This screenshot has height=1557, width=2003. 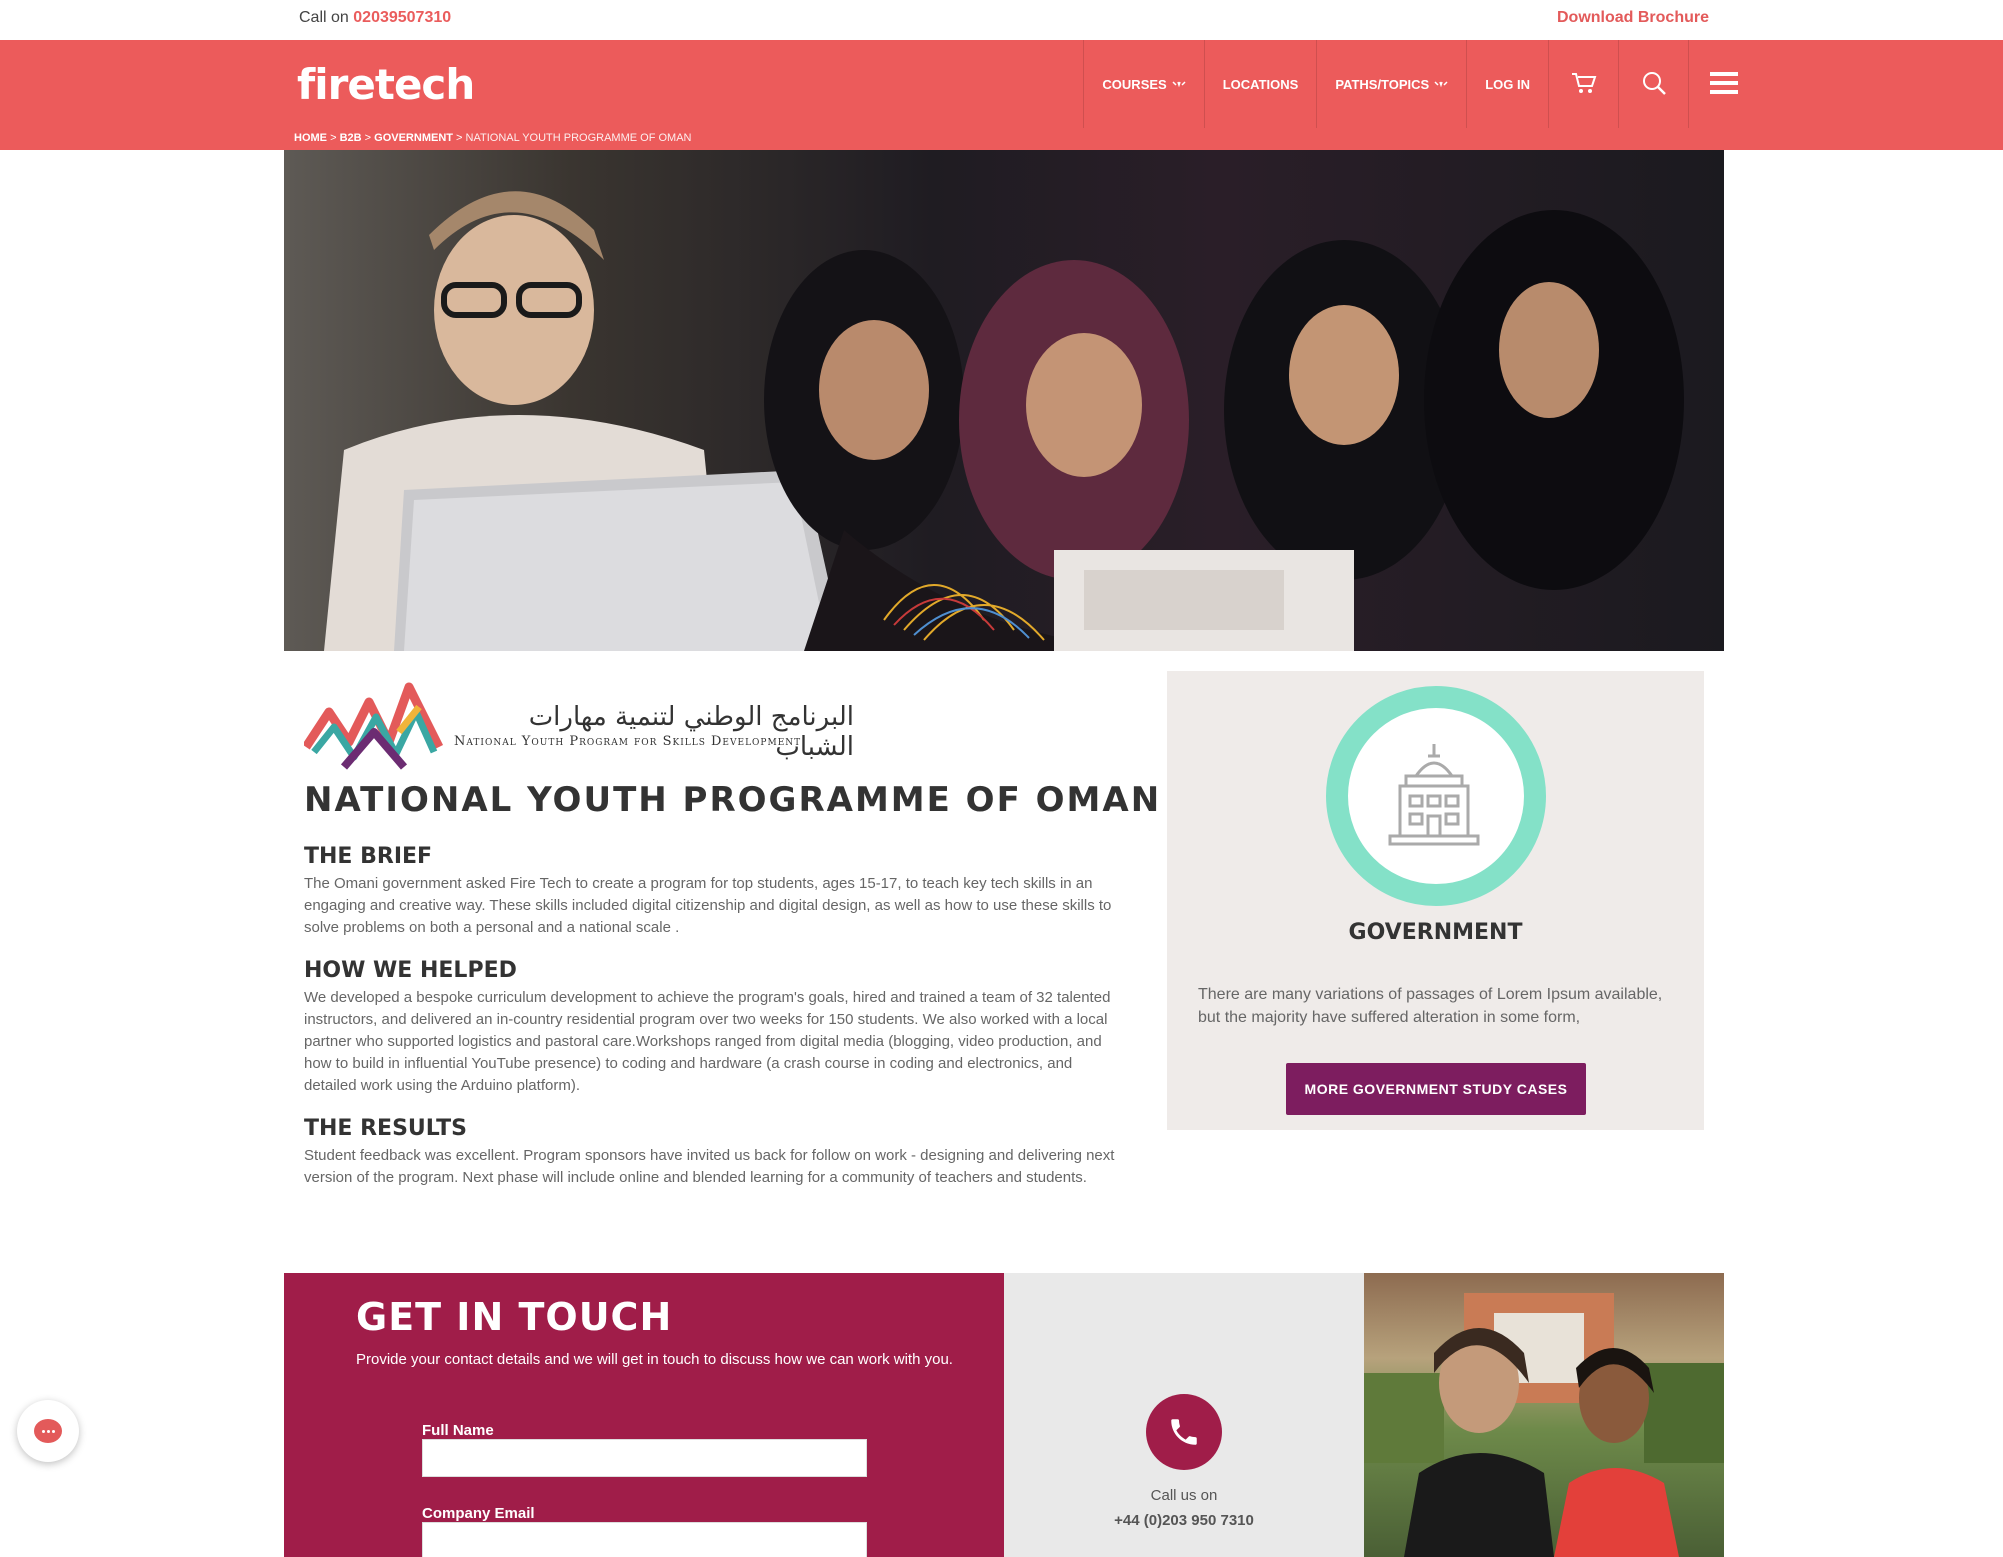 I want to click on firetech-logo: firetech, so click(x=386, y=84).